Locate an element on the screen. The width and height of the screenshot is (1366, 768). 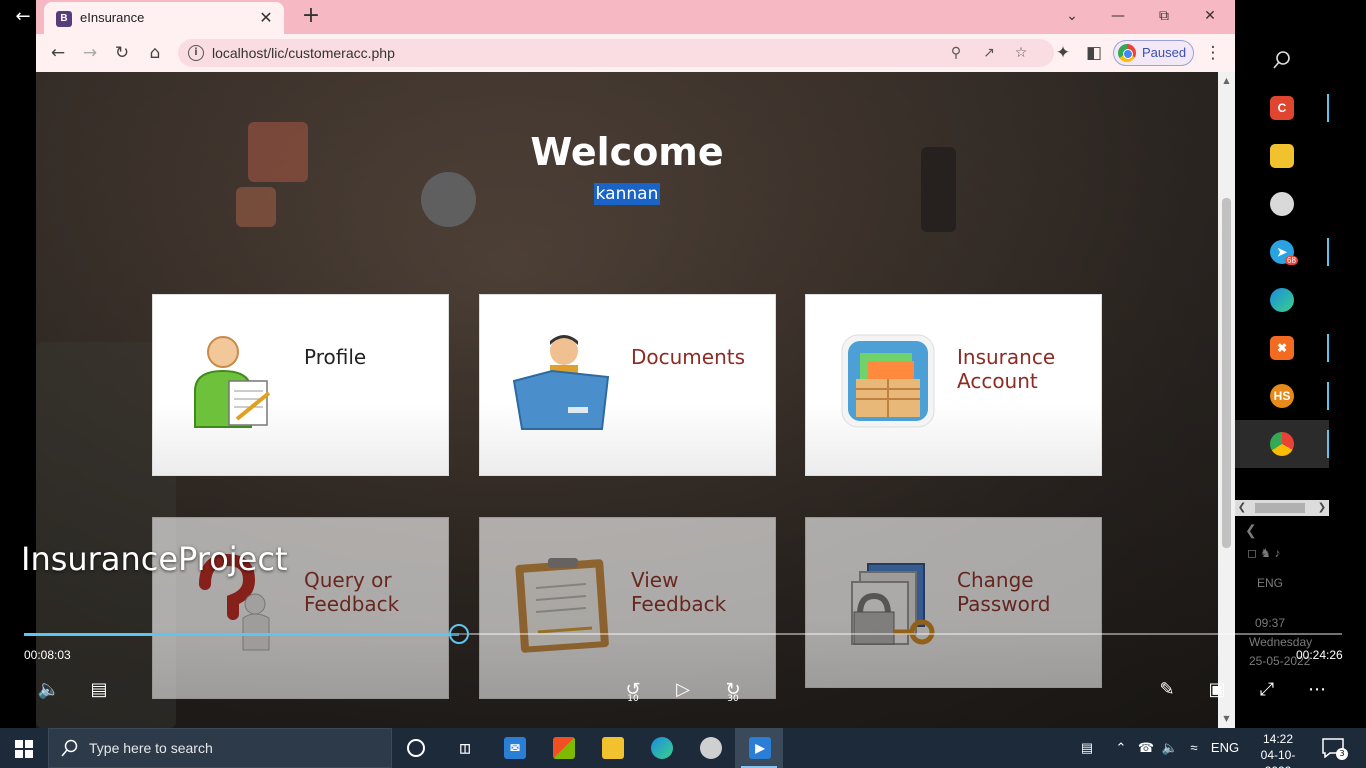
fast-forward-icon: ↻ 30 is located at coordinates (733, 690).